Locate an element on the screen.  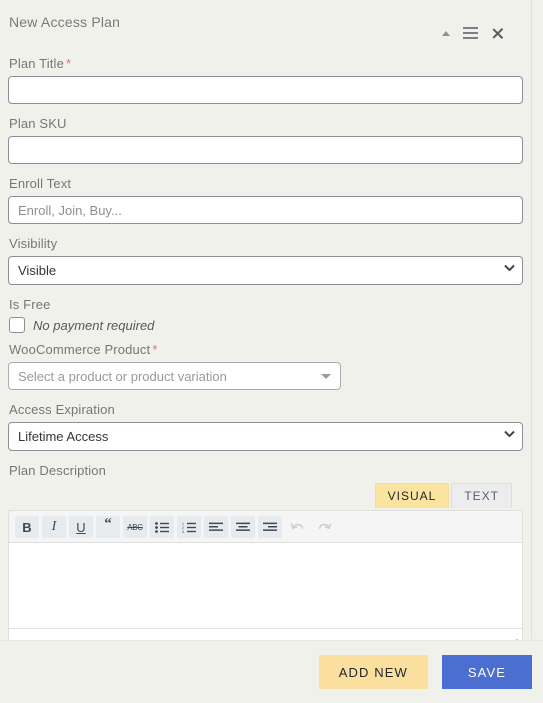
blockquote-icon: “ is located at coordinates (108, 527).